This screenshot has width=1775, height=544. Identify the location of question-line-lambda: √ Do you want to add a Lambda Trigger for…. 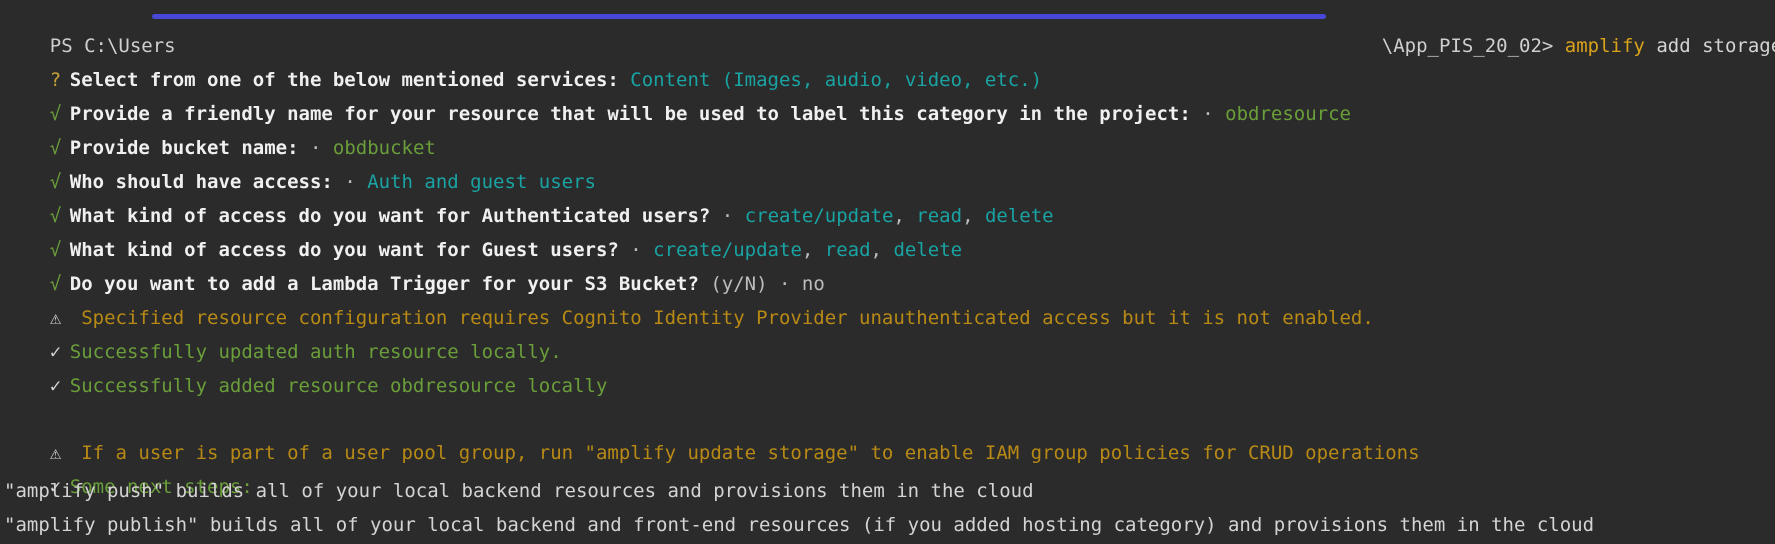
(414, 267).